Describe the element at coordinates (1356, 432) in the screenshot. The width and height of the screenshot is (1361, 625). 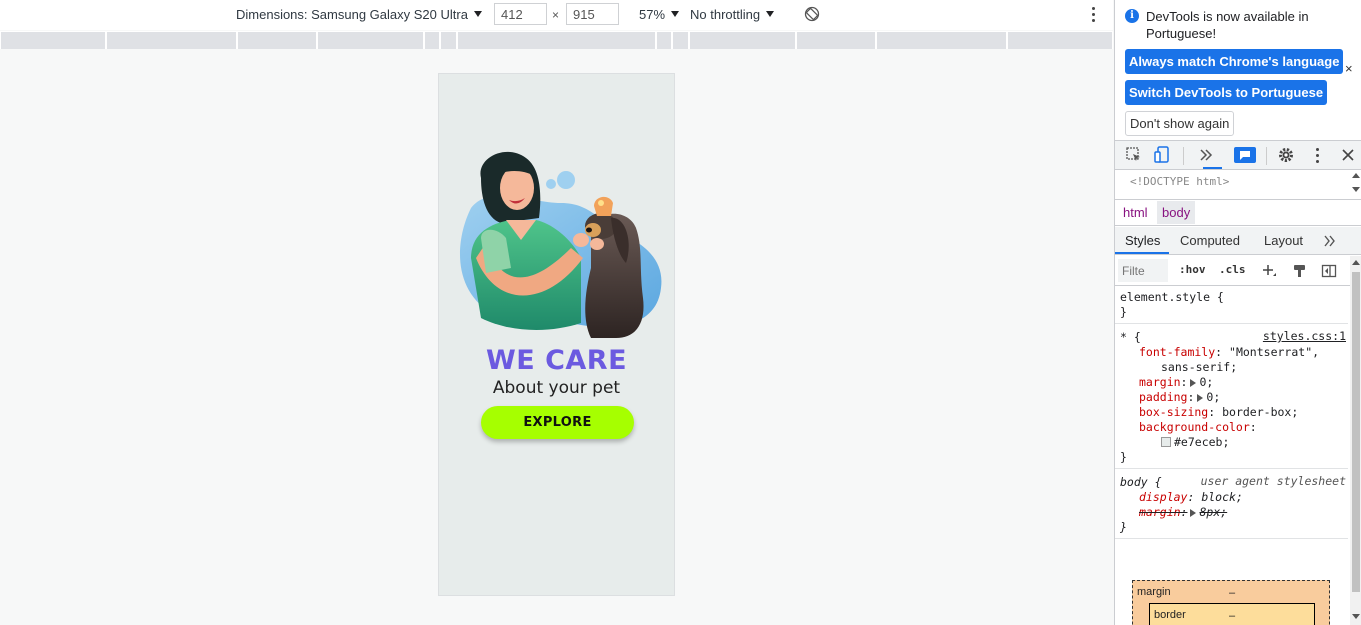
I see `scrollbar-thumb` at that location.